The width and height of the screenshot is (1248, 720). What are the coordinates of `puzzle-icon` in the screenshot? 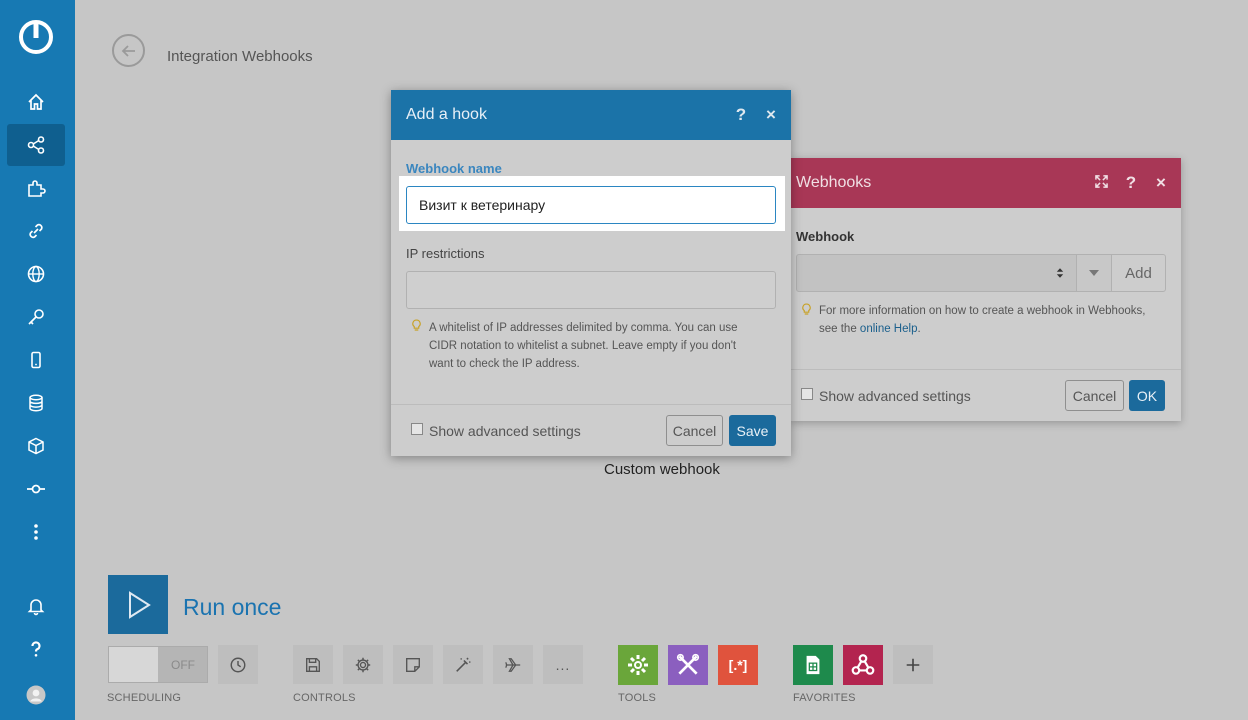 It's located at (36, 188).